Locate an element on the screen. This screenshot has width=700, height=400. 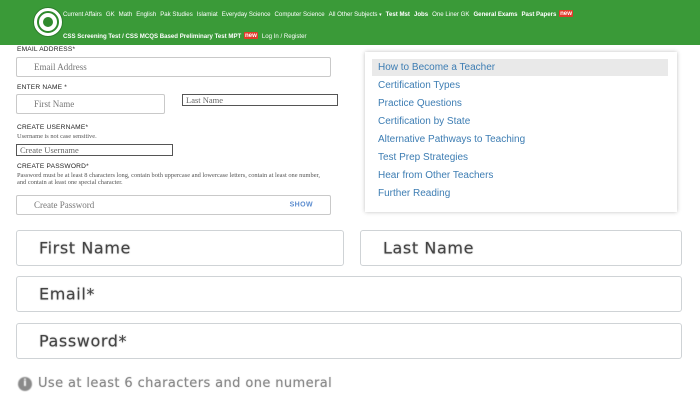
nav-all-other-subjects-label: All Other Subjects is located at coordinates (353, 14).